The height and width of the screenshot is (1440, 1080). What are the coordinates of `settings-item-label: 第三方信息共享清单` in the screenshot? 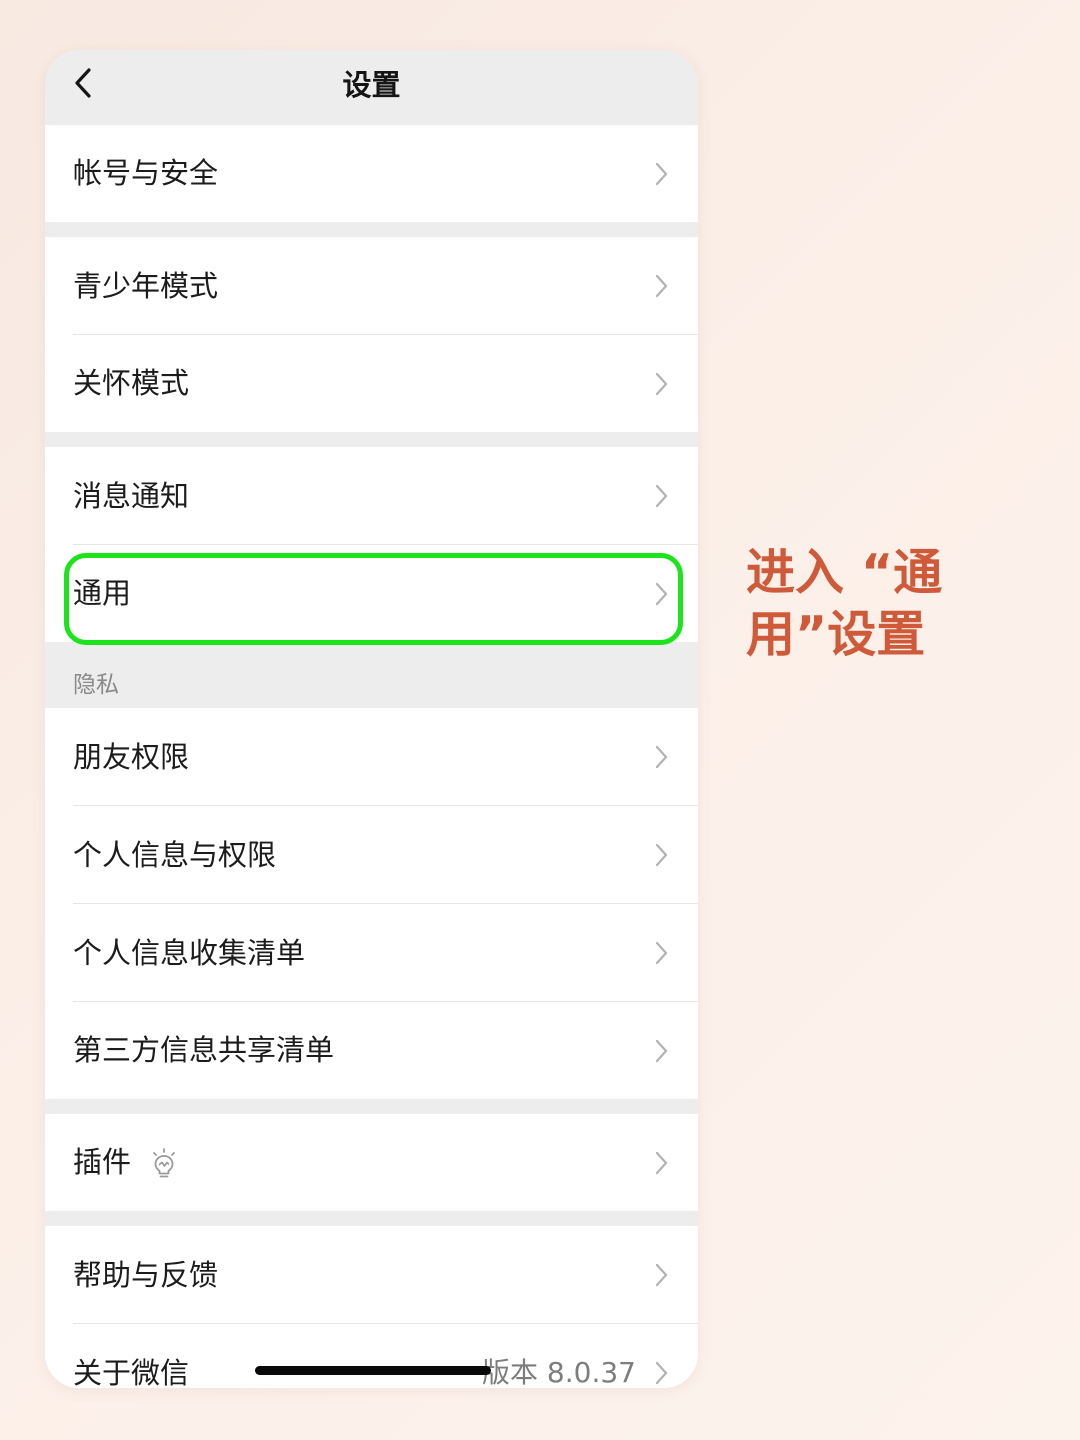 It's located at (204, 1050).